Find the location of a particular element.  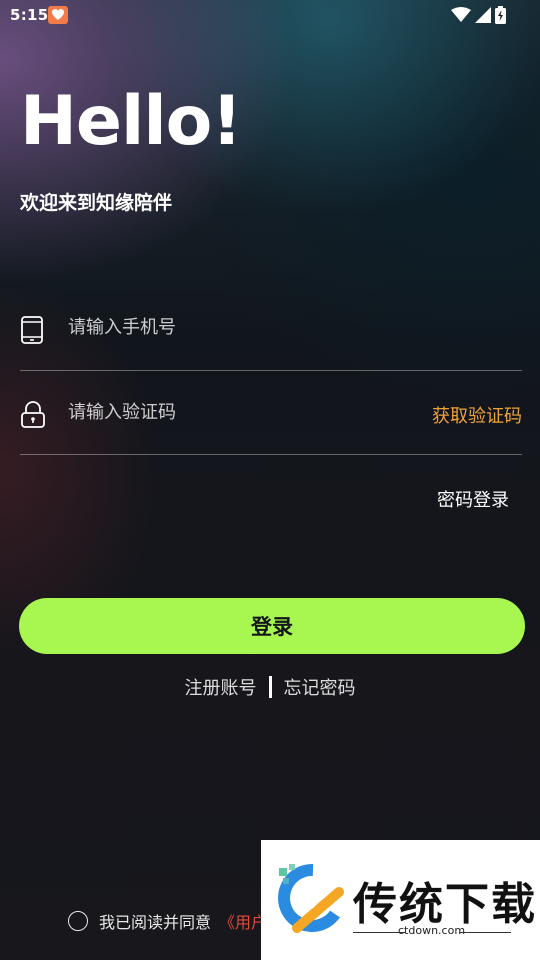

greeting-title: Hello! is located at coordinates (131, 121).